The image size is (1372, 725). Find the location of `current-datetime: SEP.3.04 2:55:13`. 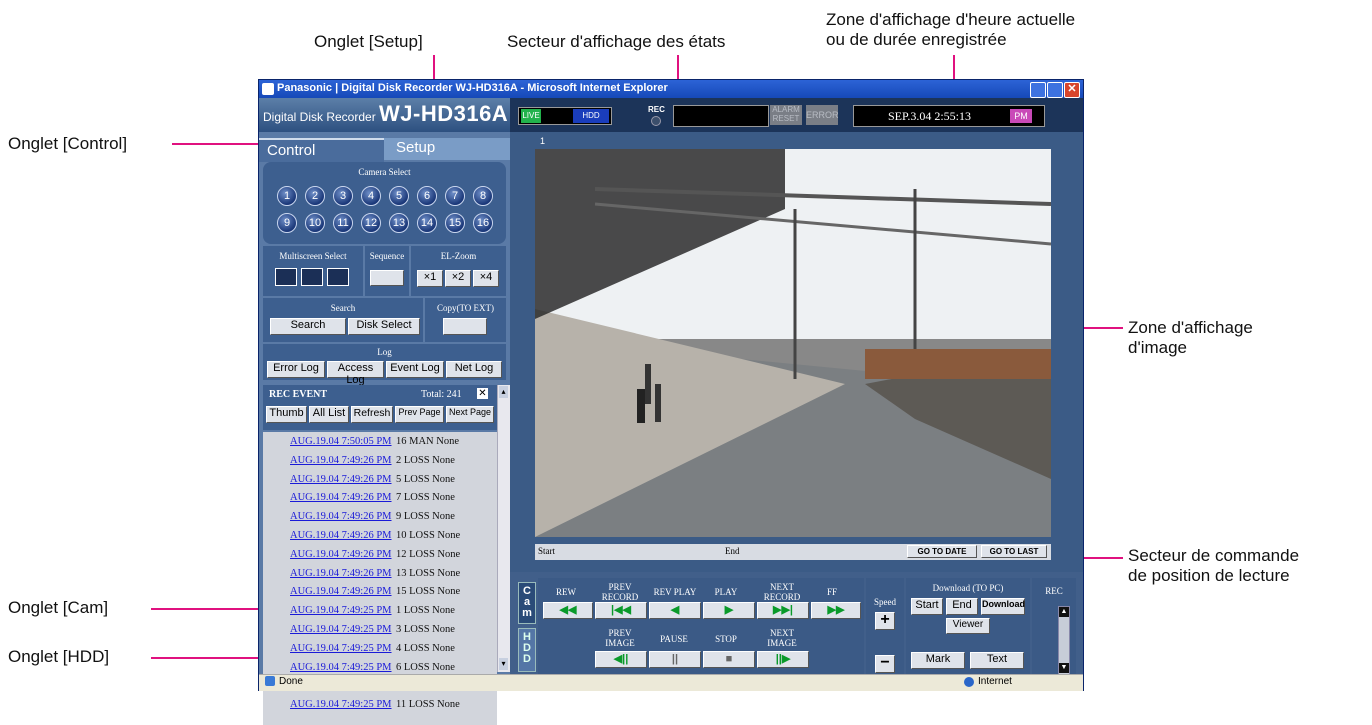

current-datetime: SEP.3.04 2:55:13 is located at coordinates (930, 116).